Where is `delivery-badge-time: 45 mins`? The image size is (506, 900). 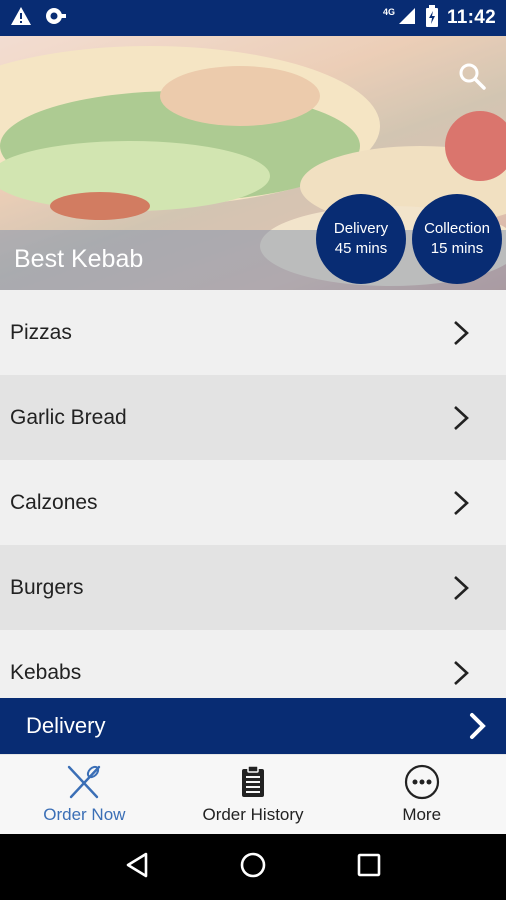 delivery-badge-time: 45 mins is located at coordinates (361, 248).